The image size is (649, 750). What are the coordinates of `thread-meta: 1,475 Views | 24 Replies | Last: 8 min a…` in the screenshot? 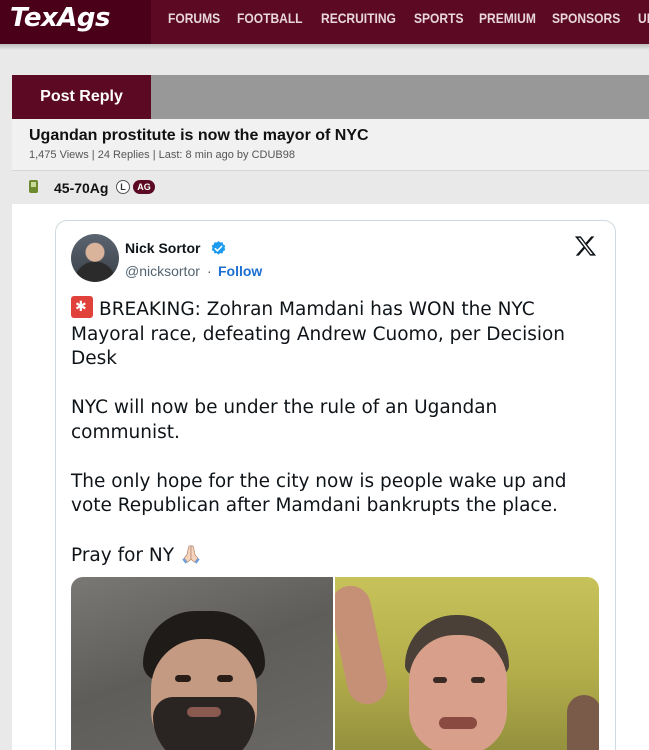 It's located at (162, 155).